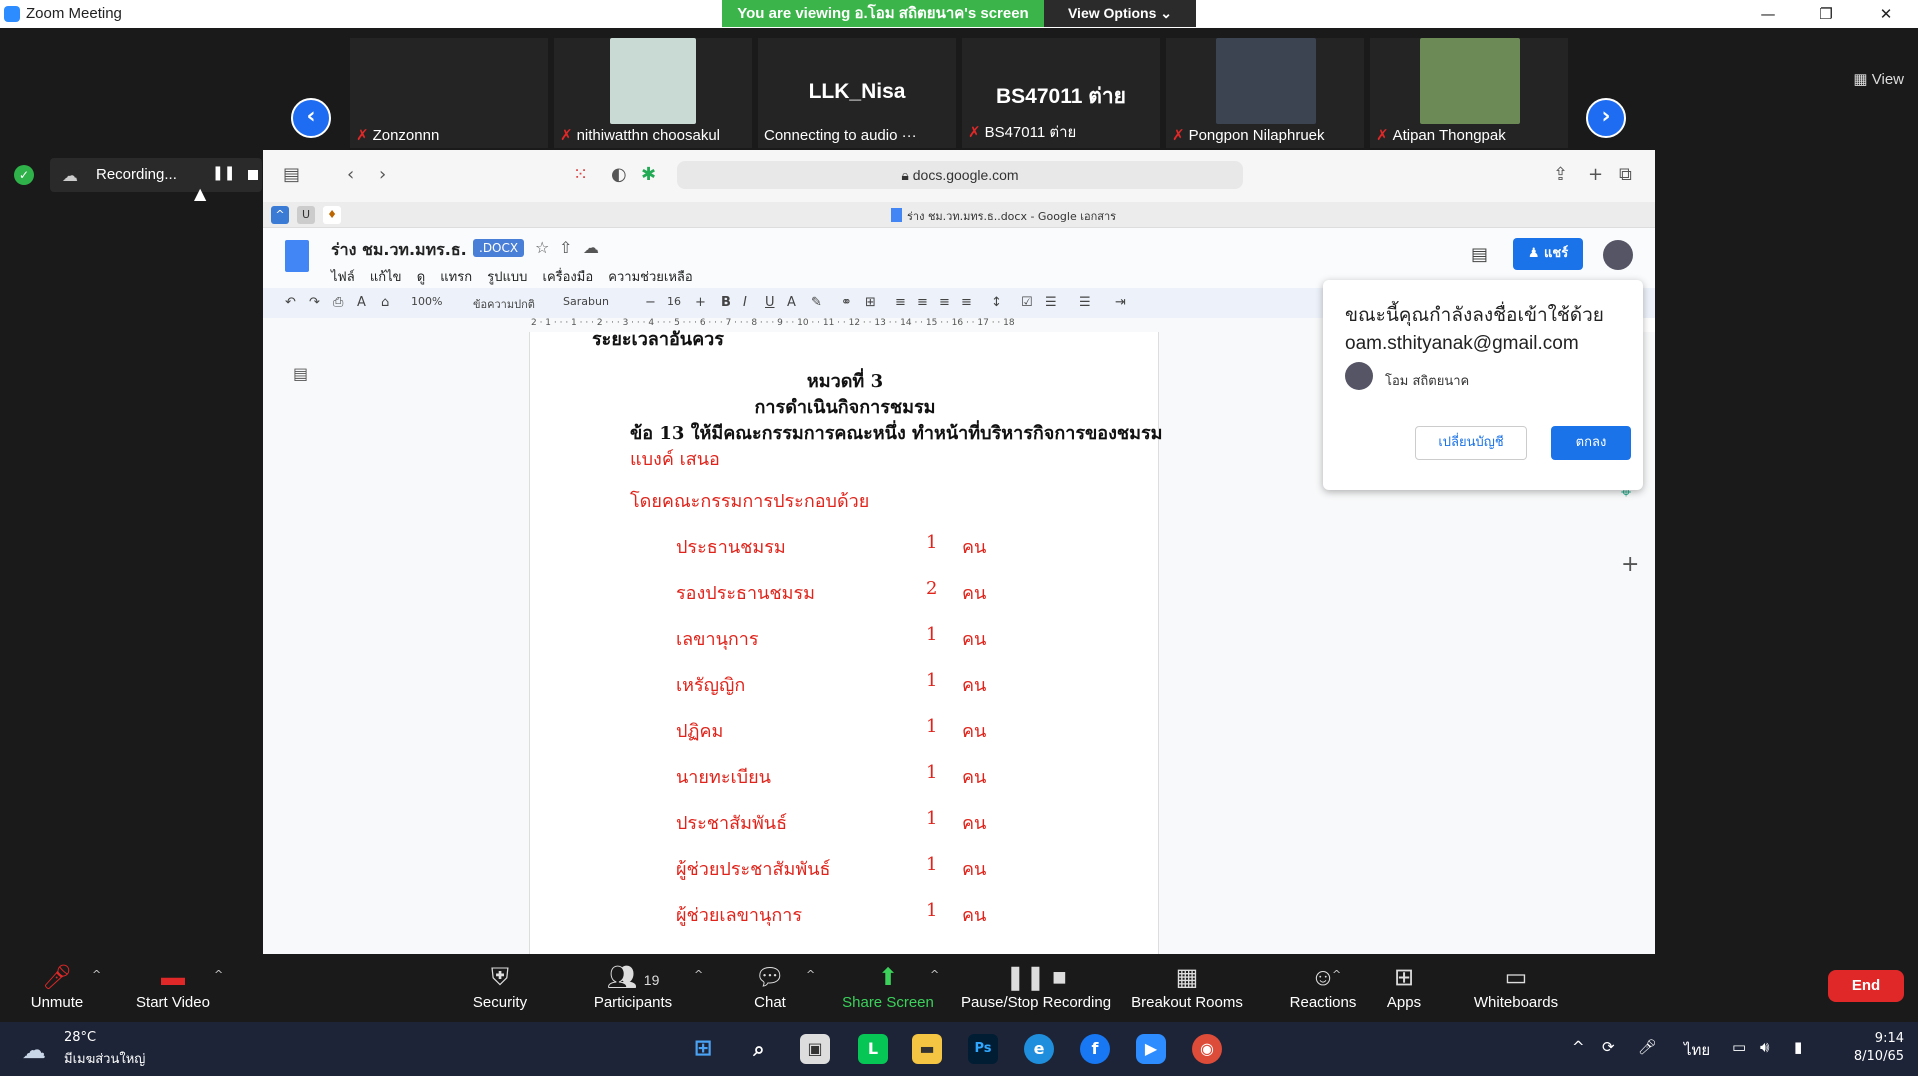 The width and height of the screenshot is (1918, 1076). Describe the element at coordinates (816, 302) in the screenshot. I see `highlight-icon: ✎` at that location.